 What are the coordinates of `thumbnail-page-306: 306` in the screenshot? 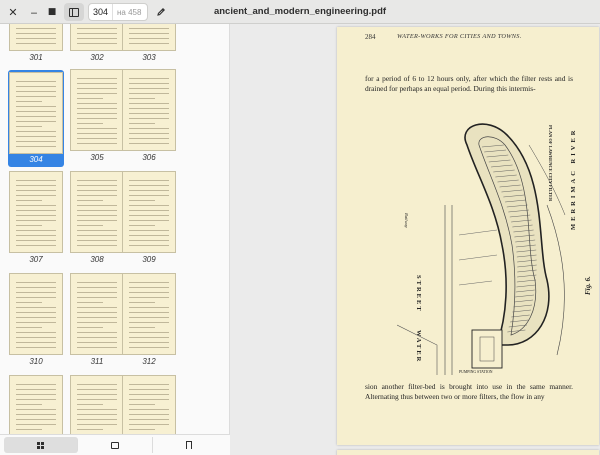 It's located at (149, 116).